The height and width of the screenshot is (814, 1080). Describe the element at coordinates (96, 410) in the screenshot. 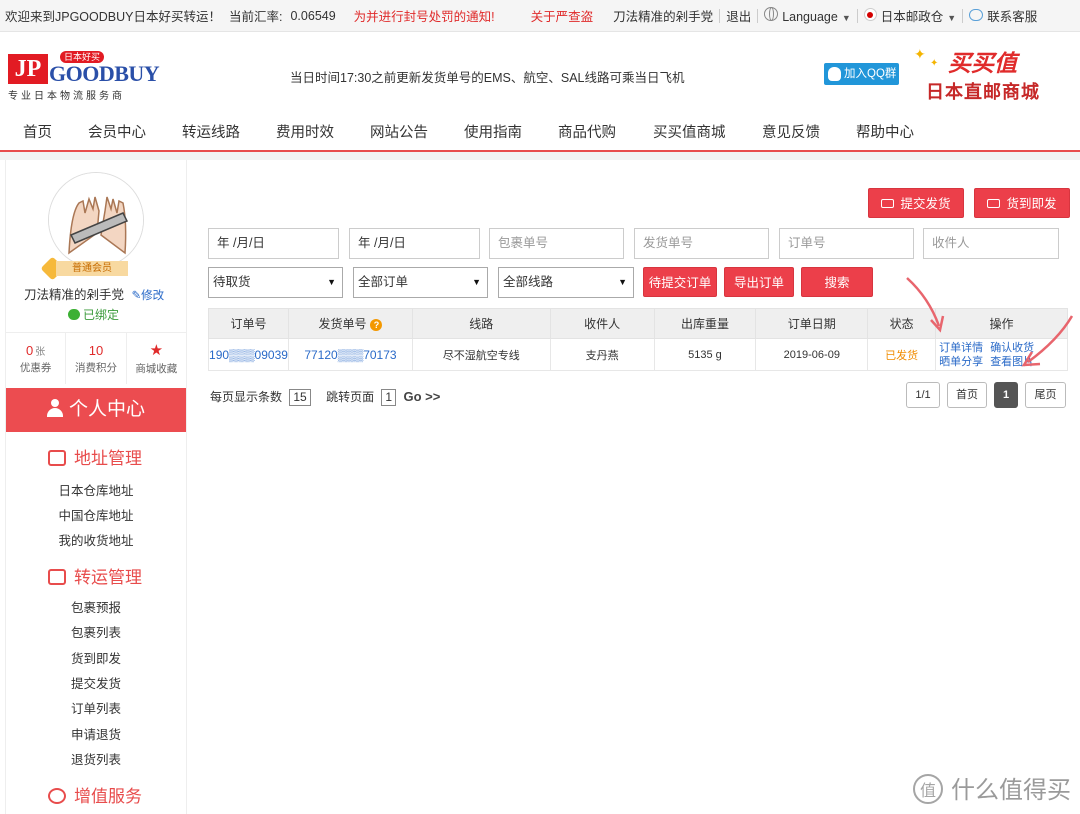

I see `personal-center-header: 个人中心` at that location.